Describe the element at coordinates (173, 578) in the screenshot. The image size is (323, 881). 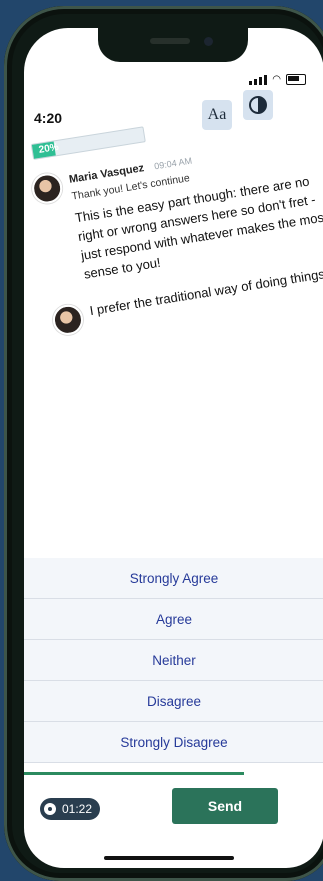
I see `option-strongly-agree: Strongly Agree` at that location.